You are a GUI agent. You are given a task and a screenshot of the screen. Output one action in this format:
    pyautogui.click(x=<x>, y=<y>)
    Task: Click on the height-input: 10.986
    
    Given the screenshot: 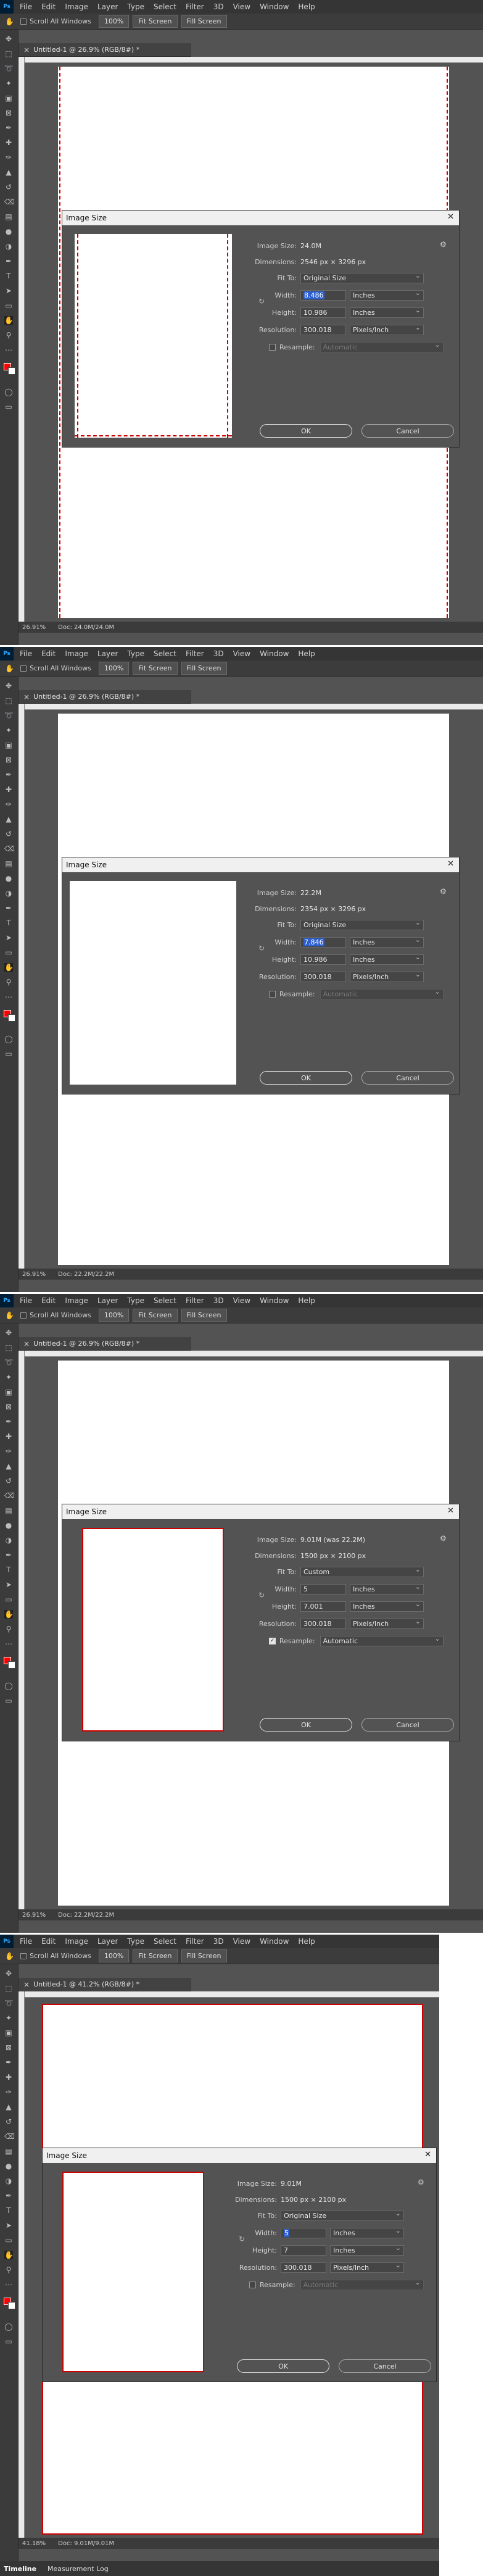 What is the action you would take?
    pyautogui.click(x=323, y=960)
    